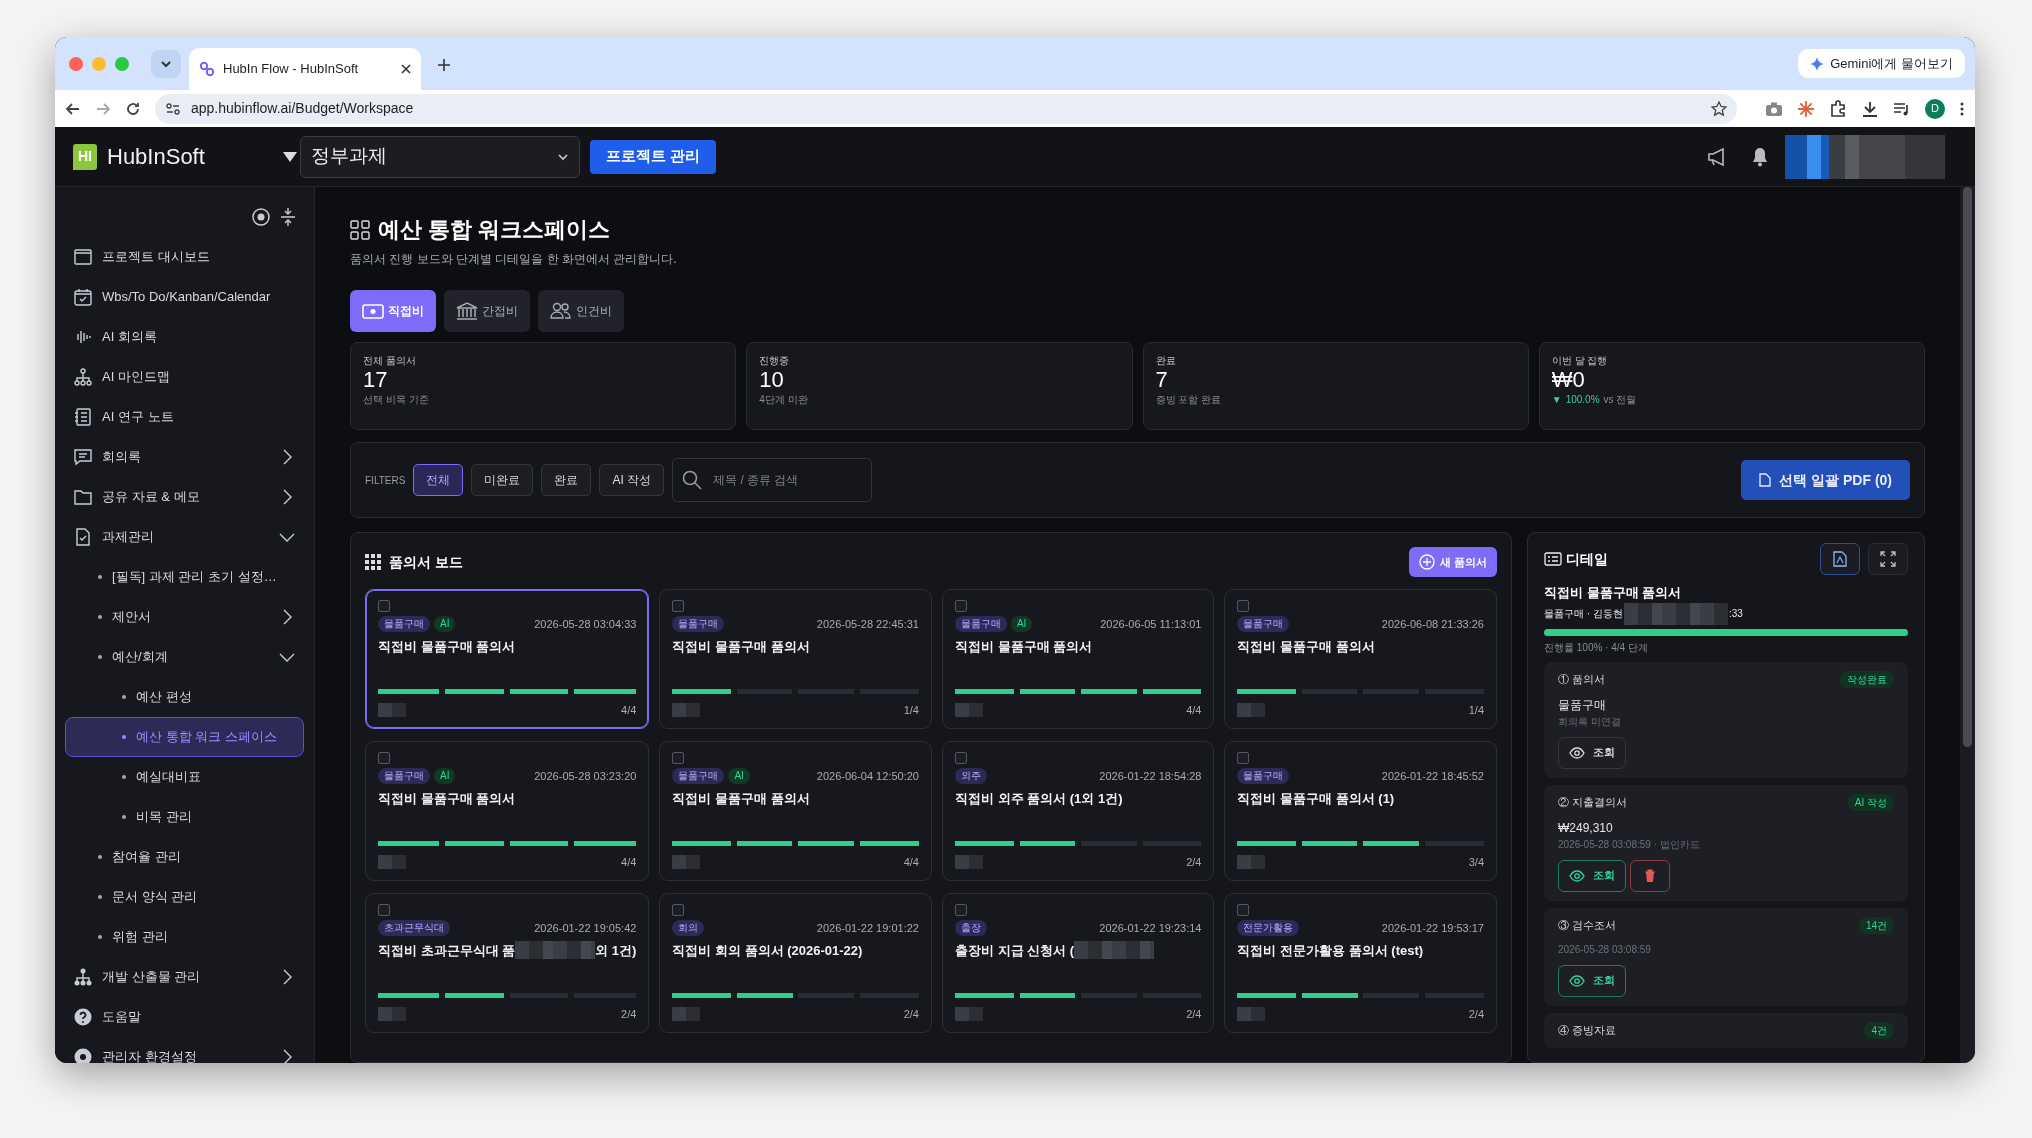 This screenshot has height=1138, width=2032. I want to click on bulk-pdf-button: 선택 일괄 PDF (0), so click(1825, 480).